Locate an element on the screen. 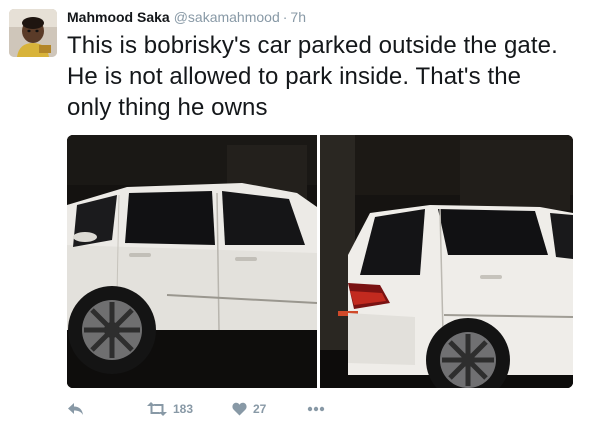  more-options-button is located at coordinates (316, 409).